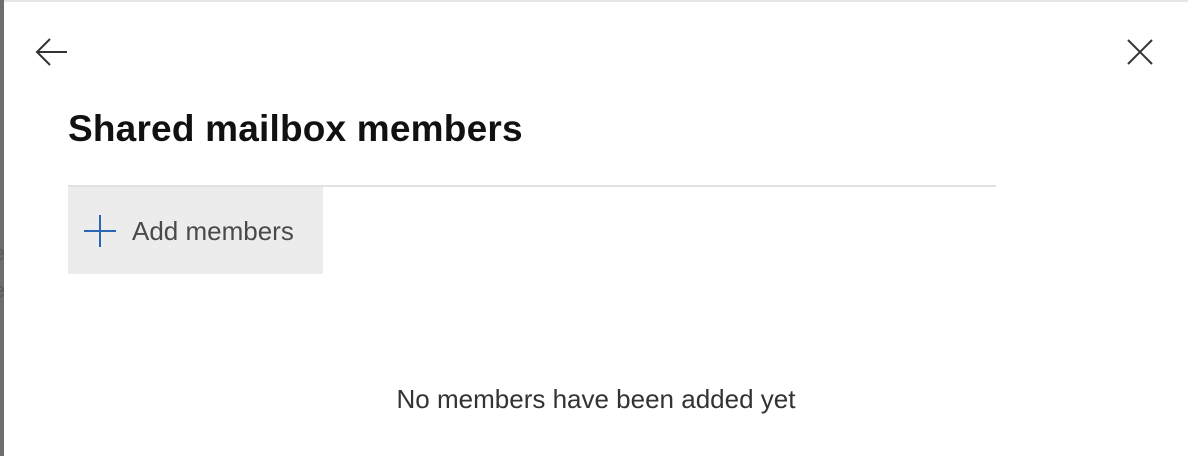  I want to click on page-title: Shared mailbox members, so click(295, 128).